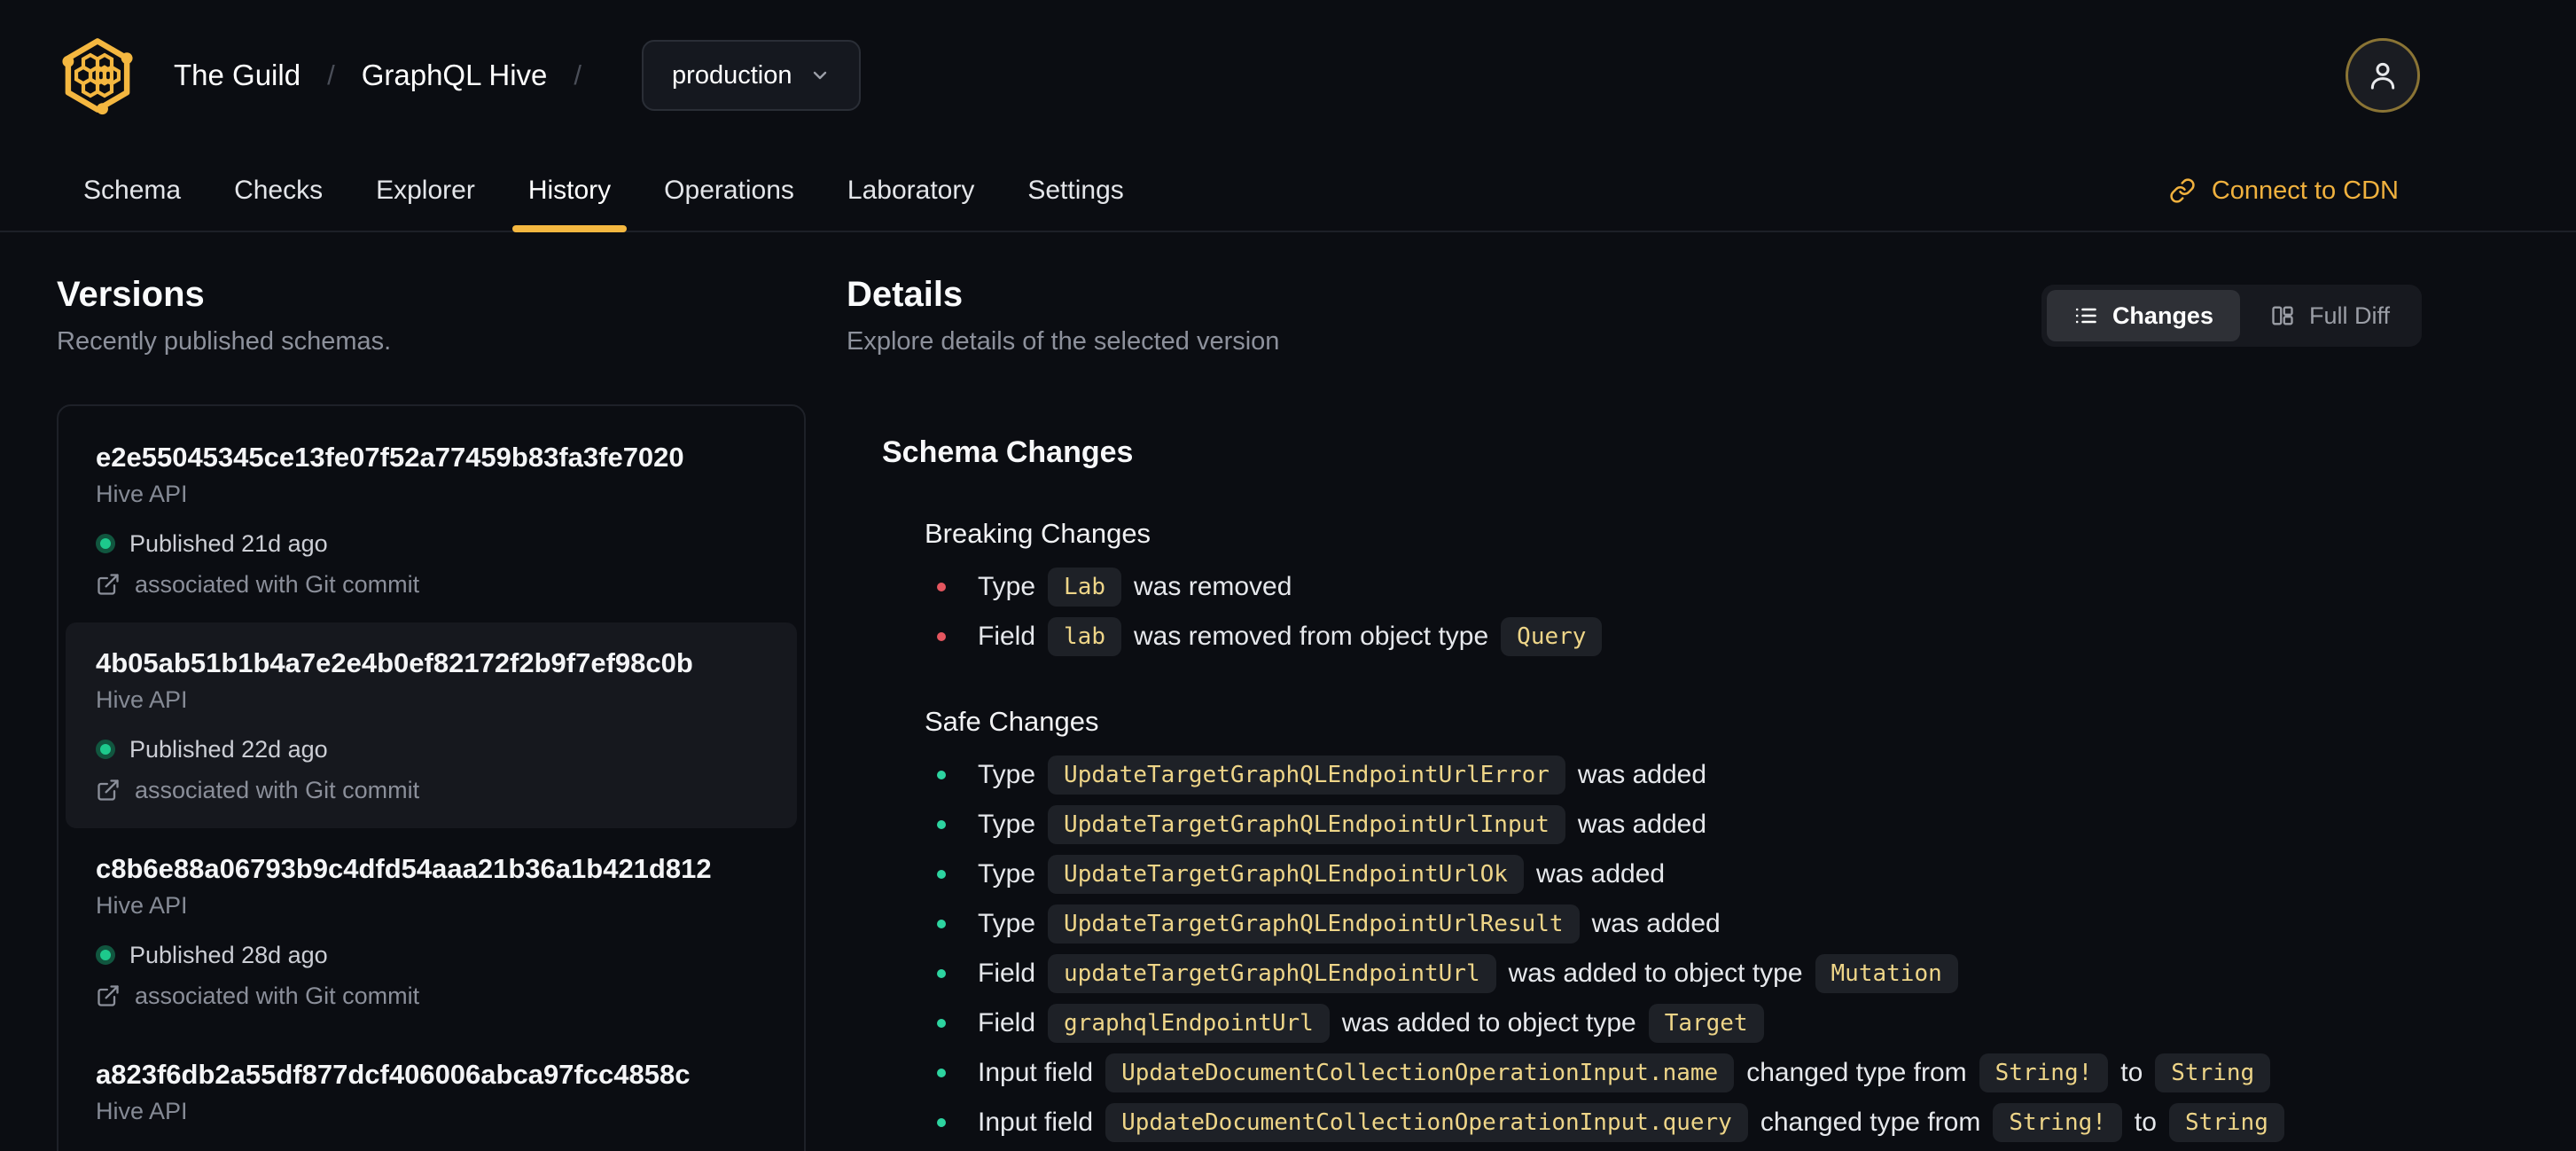 The image size is (2576, 1151). What do you see at coordinates (729, 191) in the screenshot?
I see `nav-tab: Operations` at bounding box center [729, 191].